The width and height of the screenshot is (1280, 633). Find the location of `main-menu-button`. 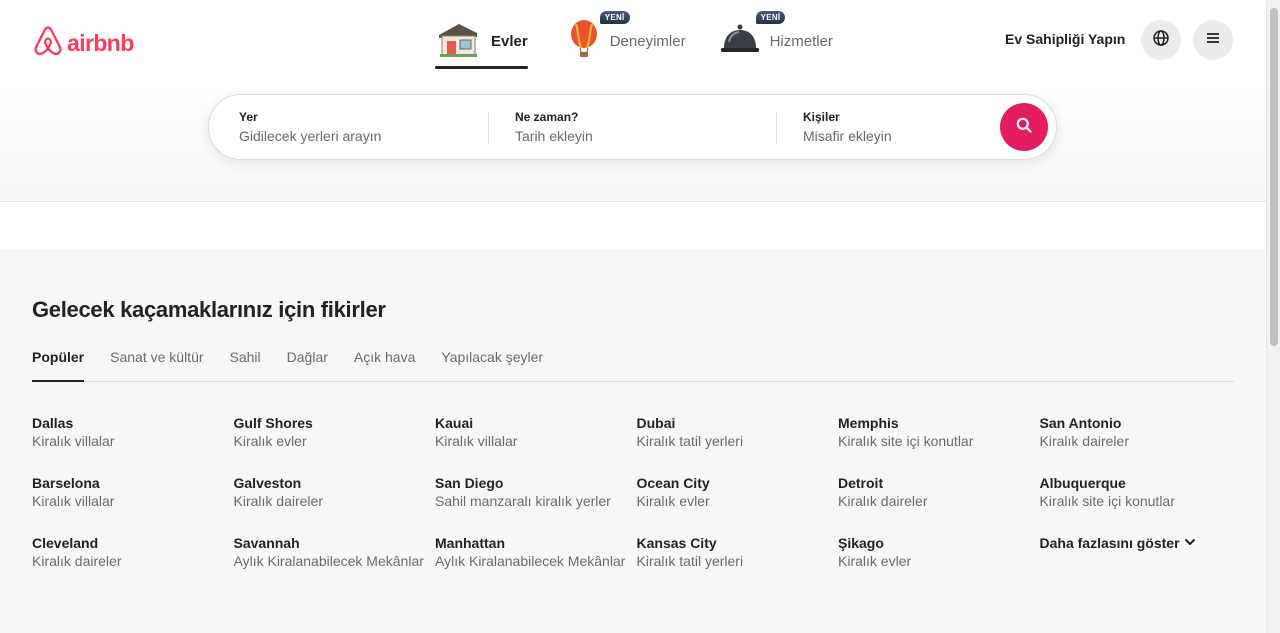

main-menu-button is located at coordinates (1213, 40).